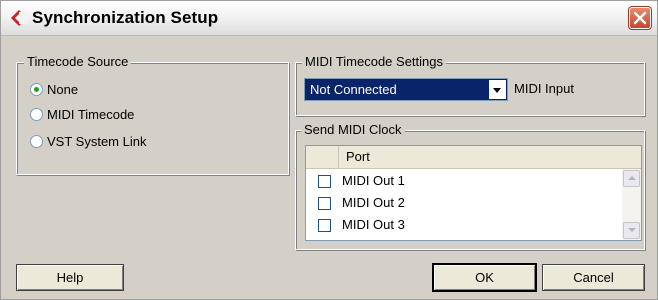 The image size is (658, 300). What do you see at coordinates (373, 202) in the screenshot?
I see `row-label: MIDI Out 2` at bounding box center [373, 202].